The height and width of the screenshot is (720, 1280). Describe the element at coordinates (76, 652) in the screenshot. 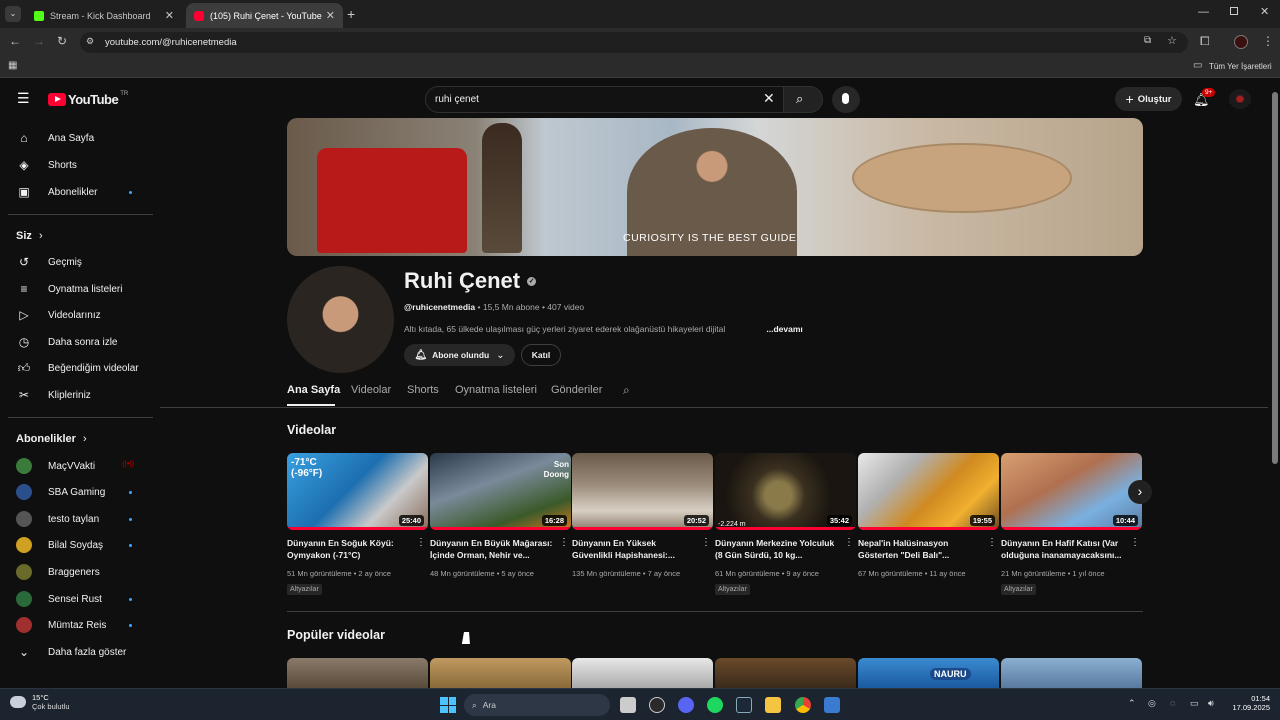

I see `show-more-button: ⌄ Daha fazla göster` at that location.